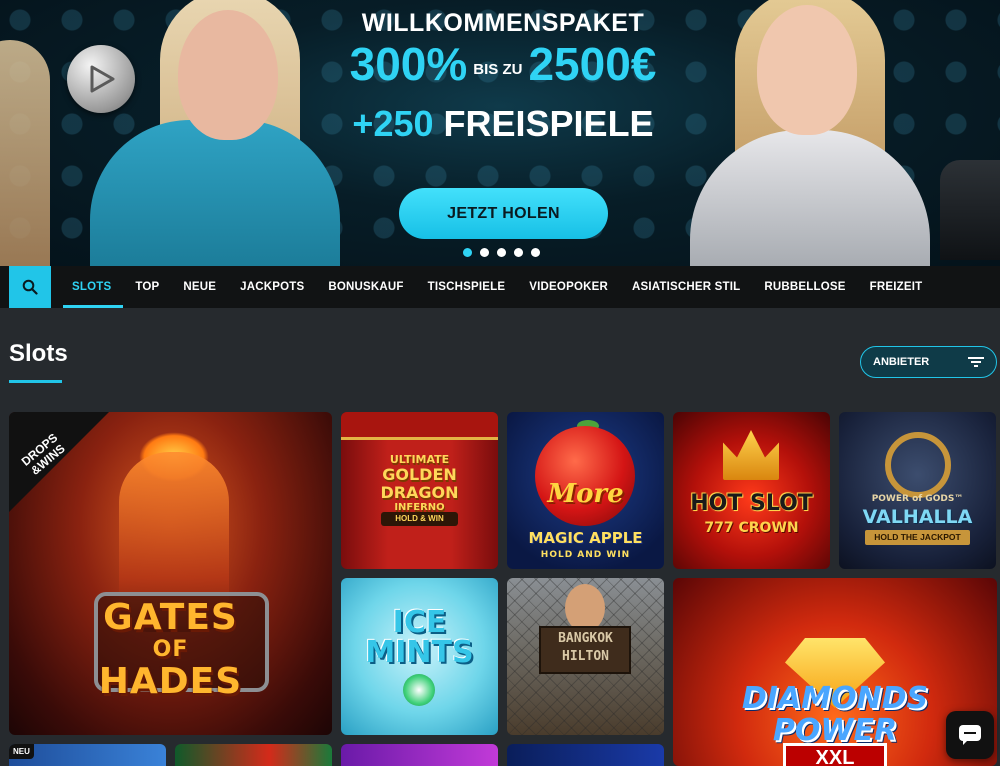 Image resolution: width=1000 pixels, height=766 pixels. What do you see at coordinates (101, 79) in the screenshot?
I see `play-coin-icon` at bounding box center [101, 79].